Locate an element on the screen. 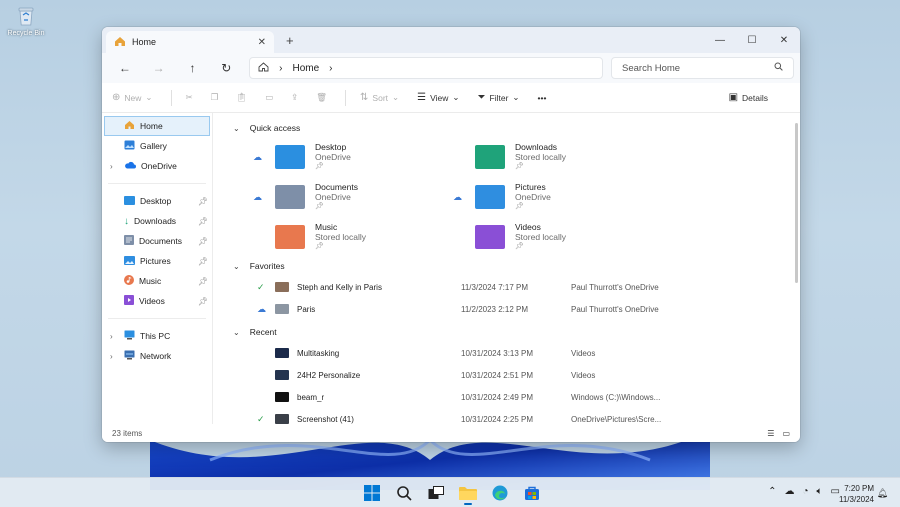  folder-icon is located at coordinates (468, 493).